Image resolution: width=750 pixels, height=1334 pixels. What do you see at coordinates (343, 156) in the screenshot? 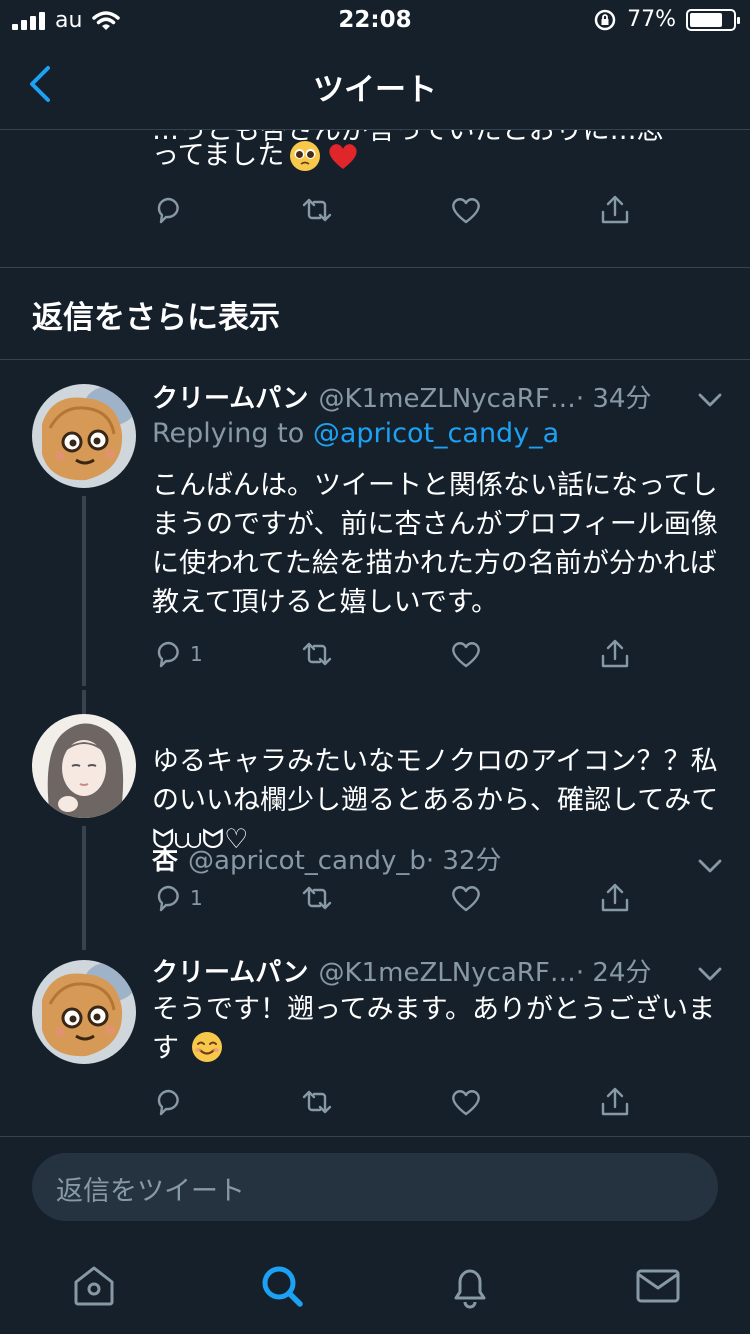
I see `red-heart-emoji-icon` at bounding box center [343, 156].